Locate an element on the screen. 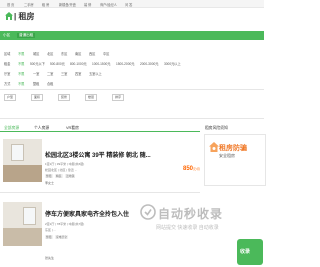  site-logo-icon is located at coordinates (9, 16).